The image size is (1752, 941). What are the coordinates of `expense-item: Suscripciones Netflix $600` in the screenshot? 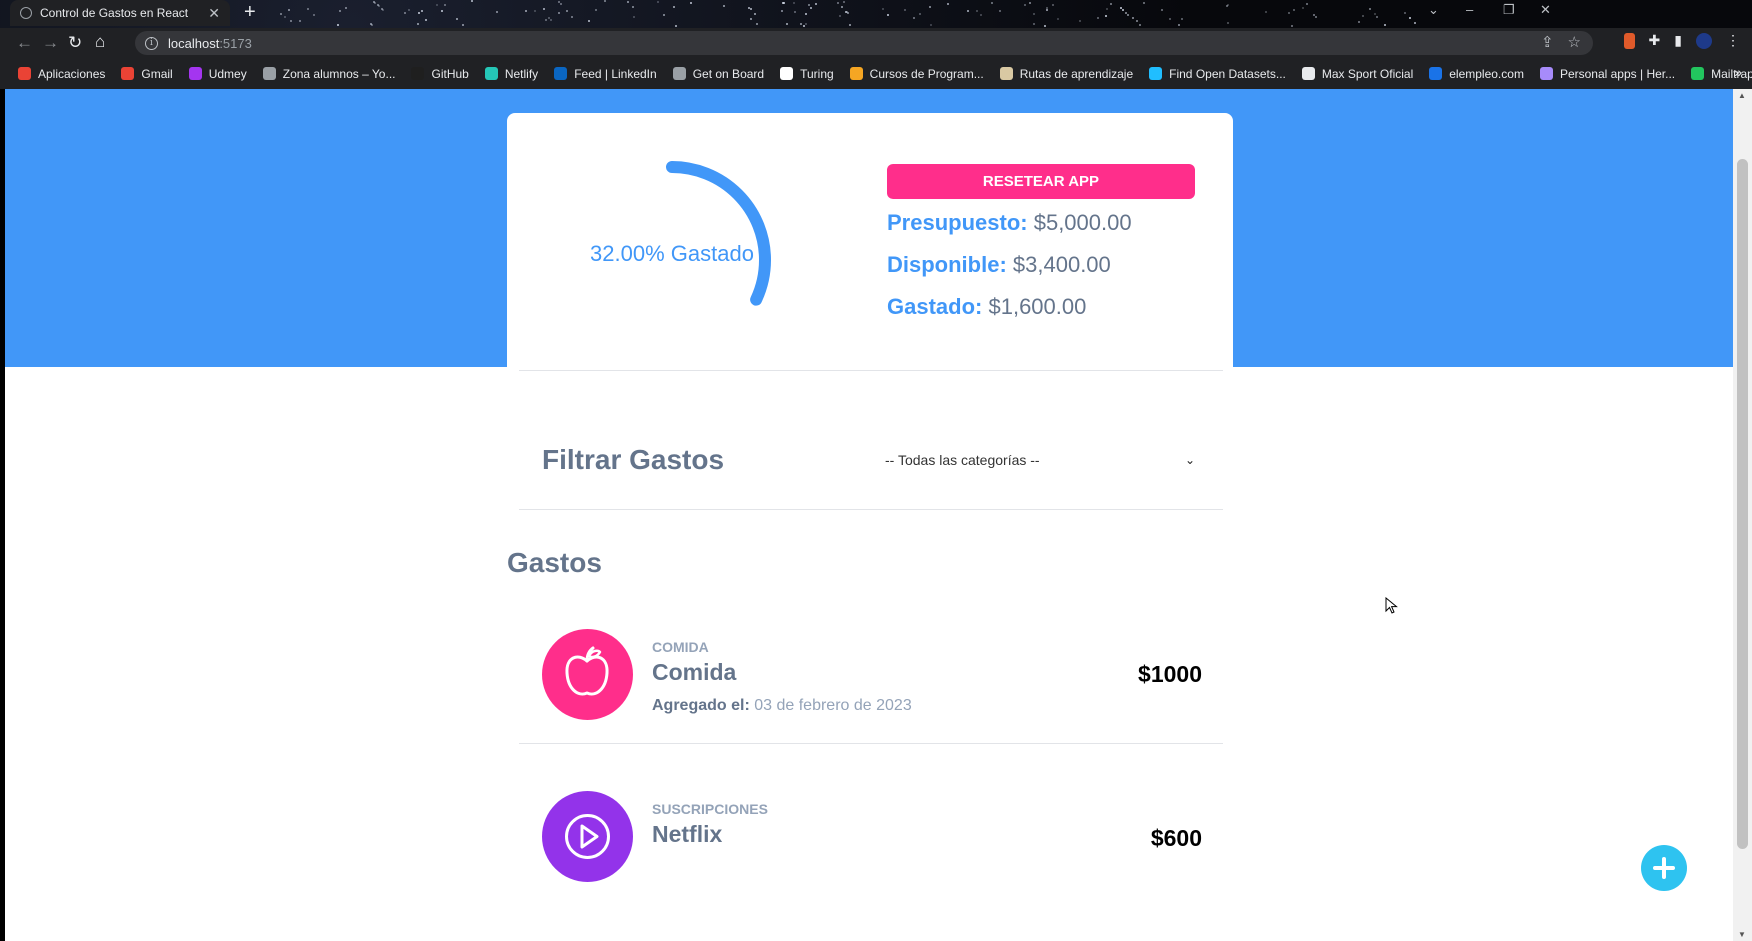 It's located at (872, 839).